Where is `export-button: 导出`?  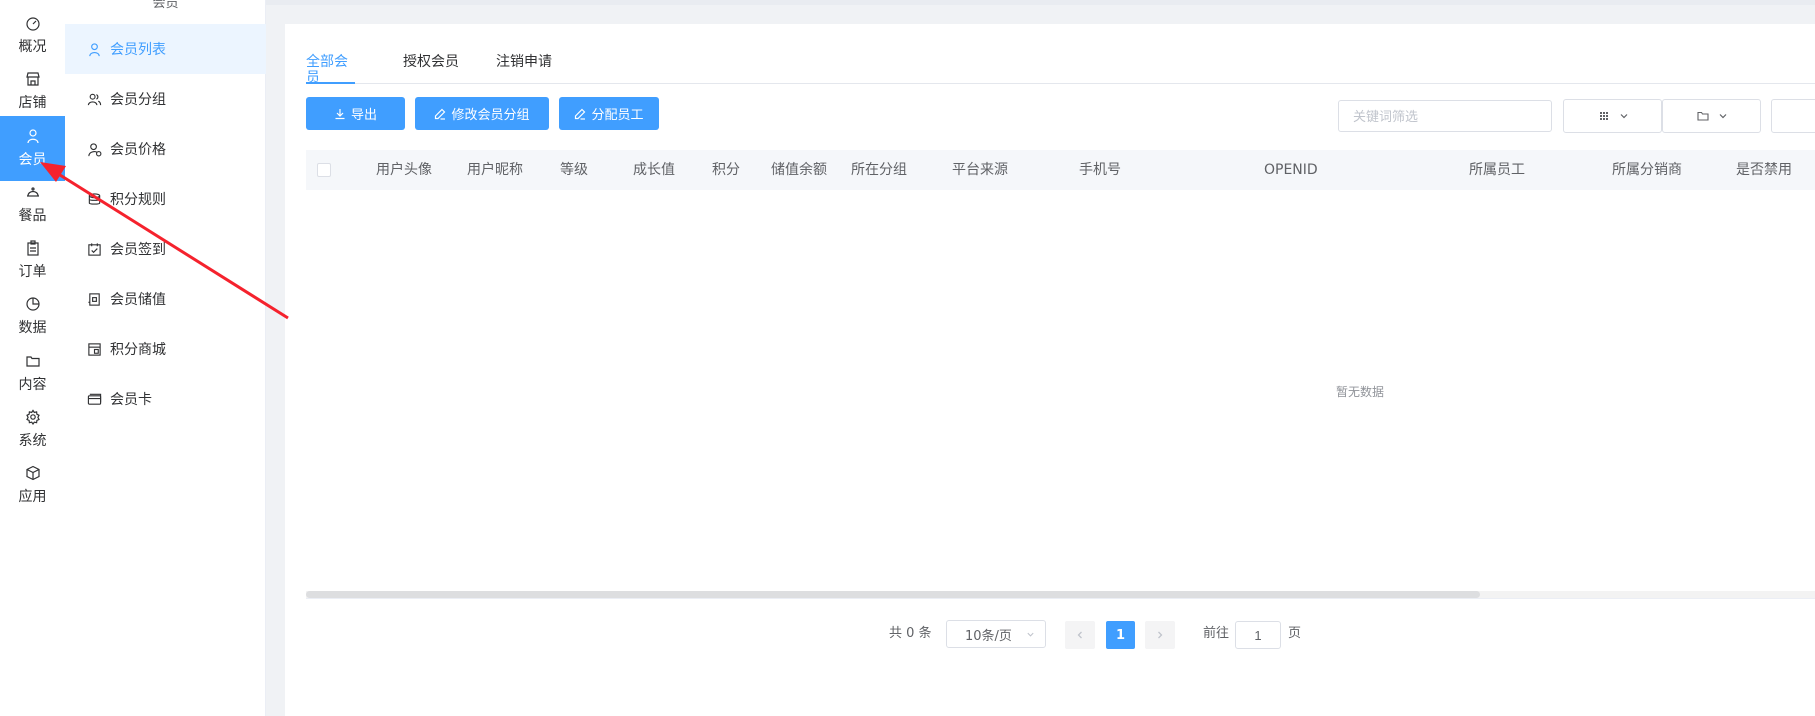 export-button: 导出 is located at coordinates (355, 113).